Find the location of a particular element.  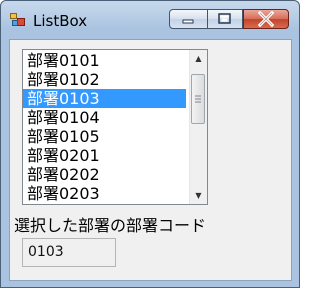

app-icon is located at coordinates (17, 19).